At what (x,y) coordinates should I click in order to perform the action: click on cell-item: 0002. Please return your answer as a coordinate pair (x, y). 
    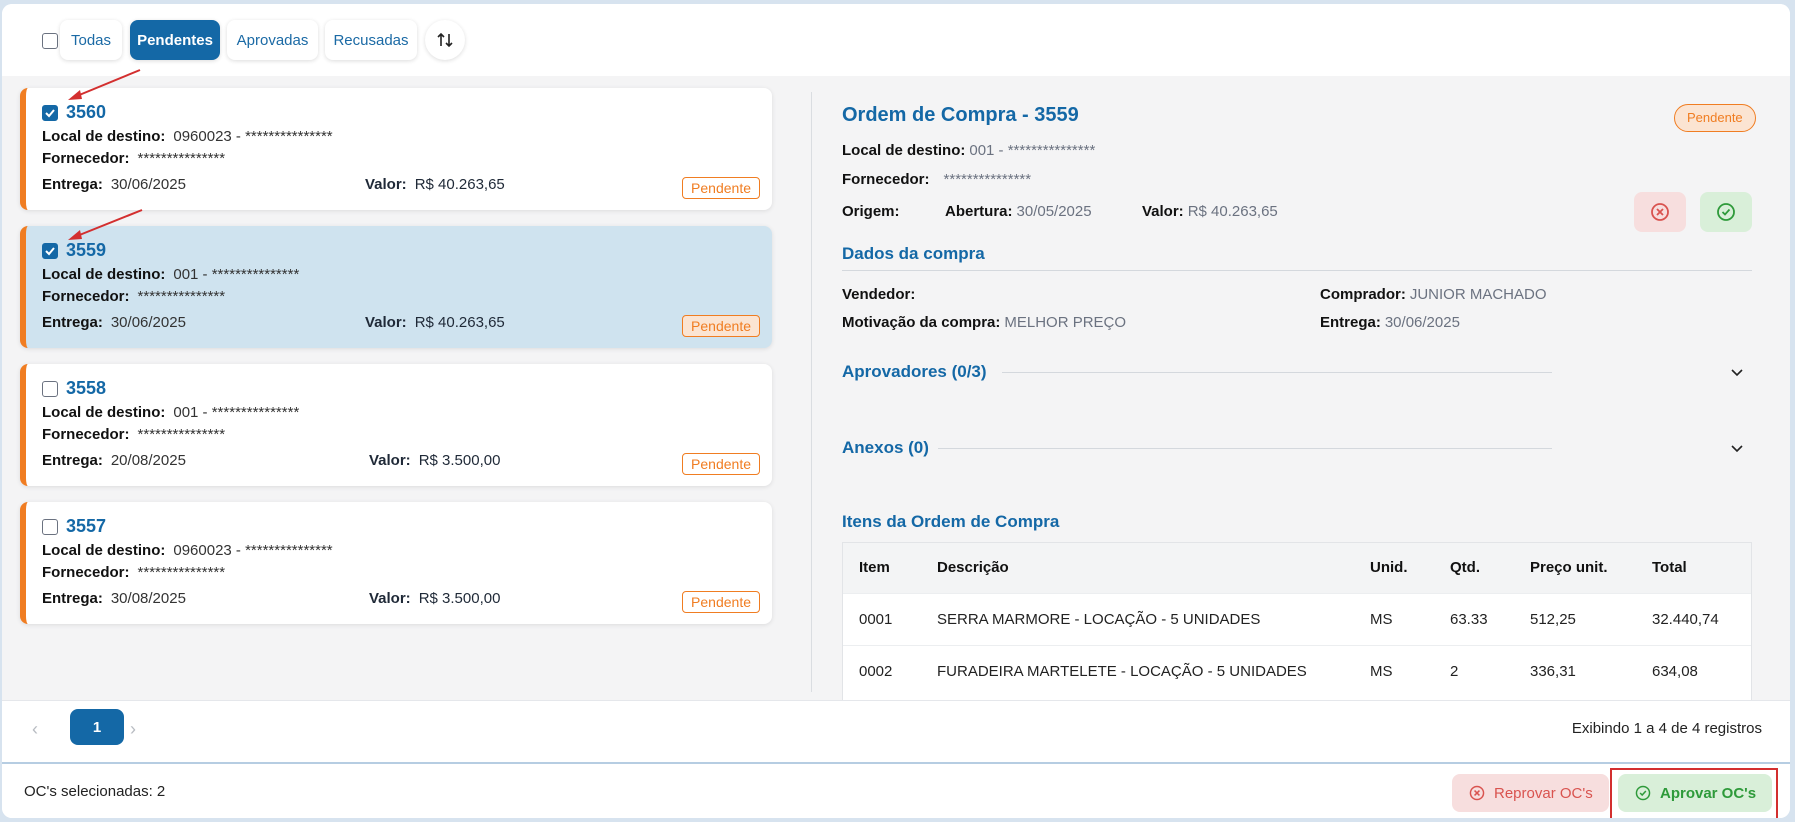
    Looking at the image, I should click on (876, 671).